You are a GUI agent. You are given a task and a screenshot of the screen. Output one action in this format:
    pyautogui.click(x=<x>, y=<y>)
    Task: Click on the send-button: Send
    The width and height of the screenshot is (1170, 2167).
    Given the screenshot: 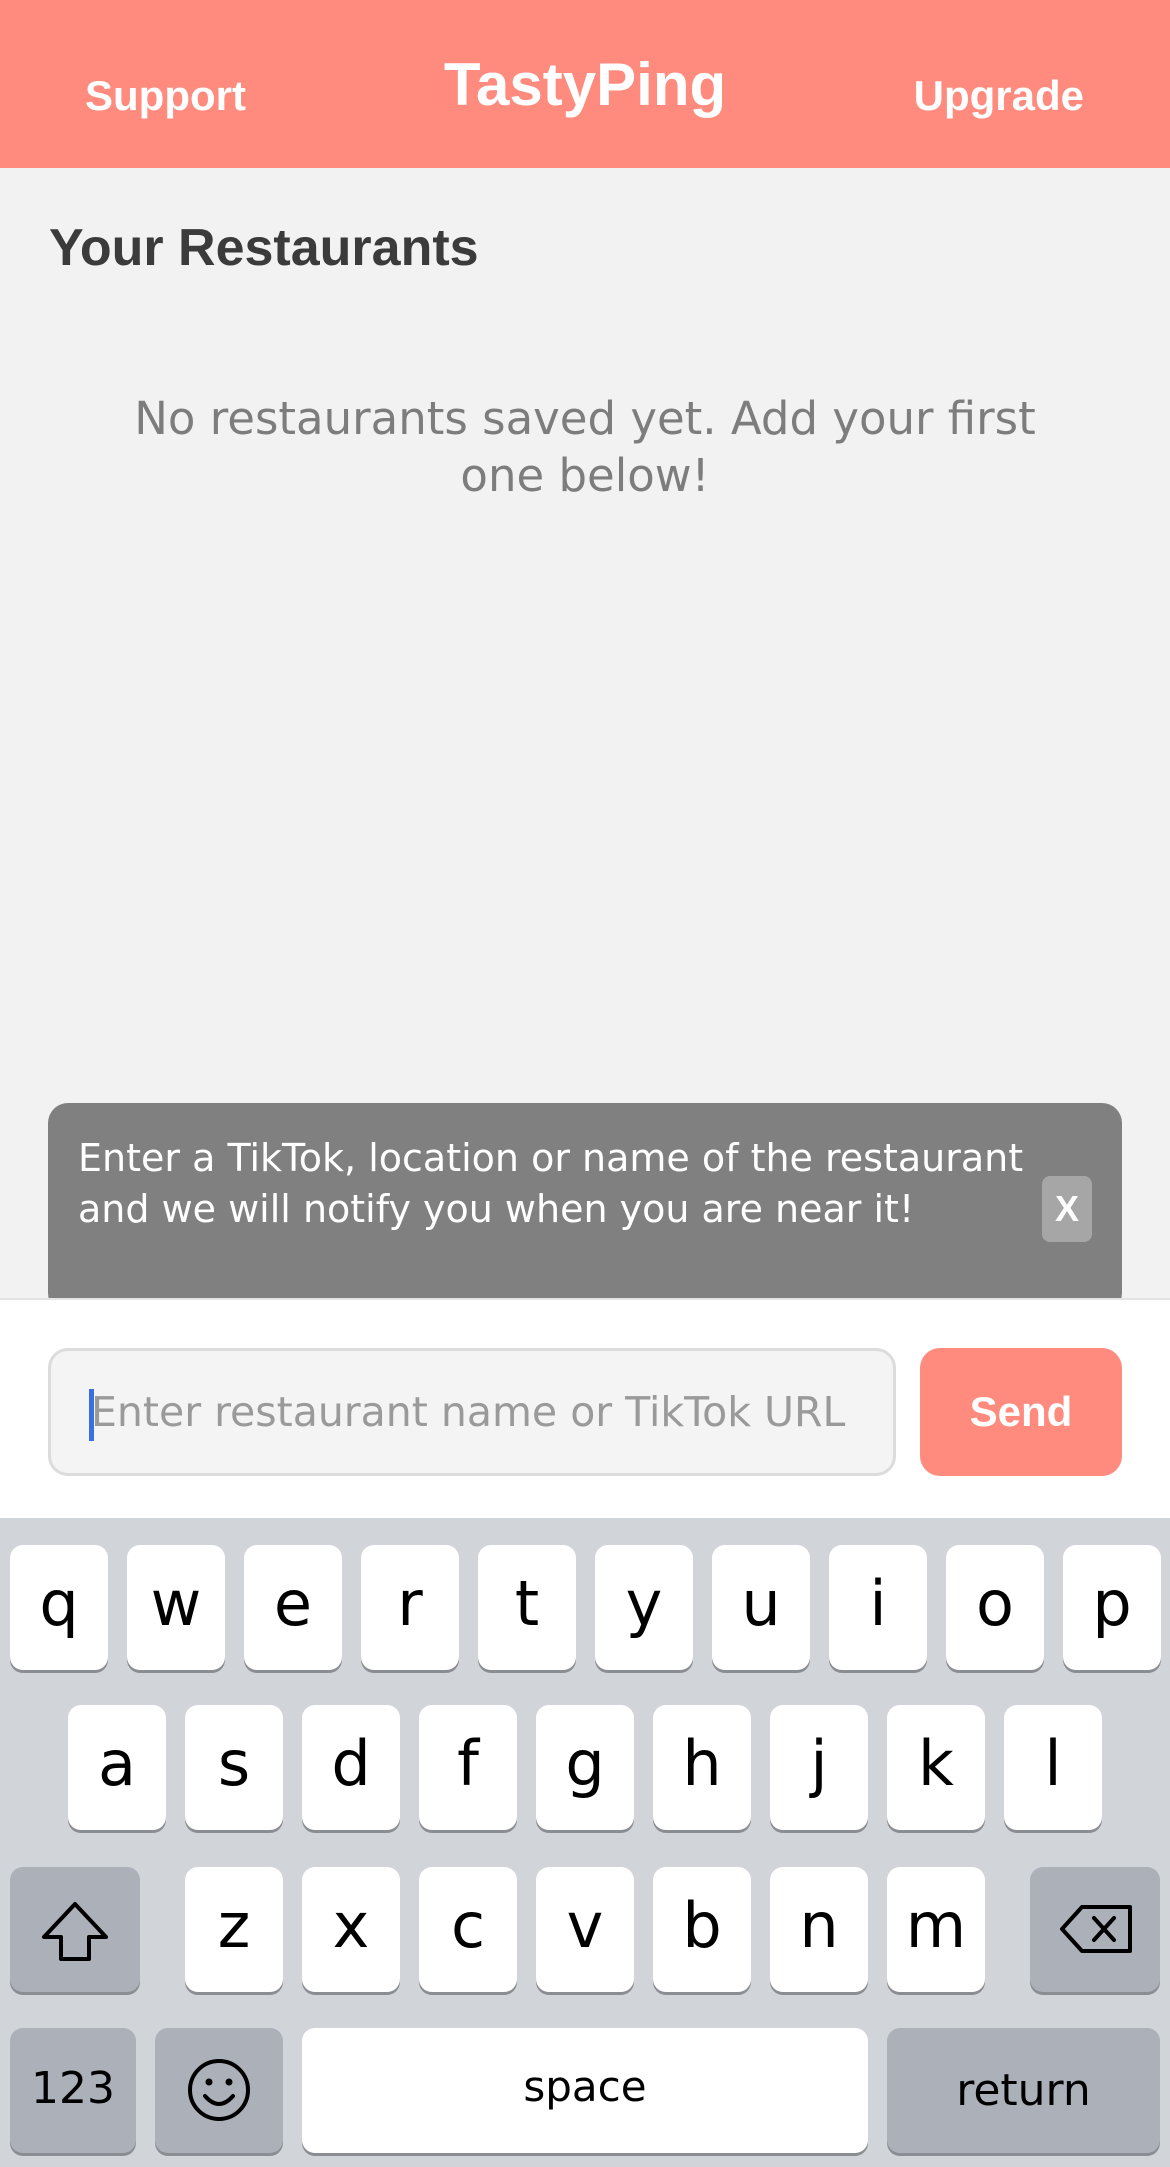 What is the action you would take?
    pyautogui.click(x=1021, y=1412)
    